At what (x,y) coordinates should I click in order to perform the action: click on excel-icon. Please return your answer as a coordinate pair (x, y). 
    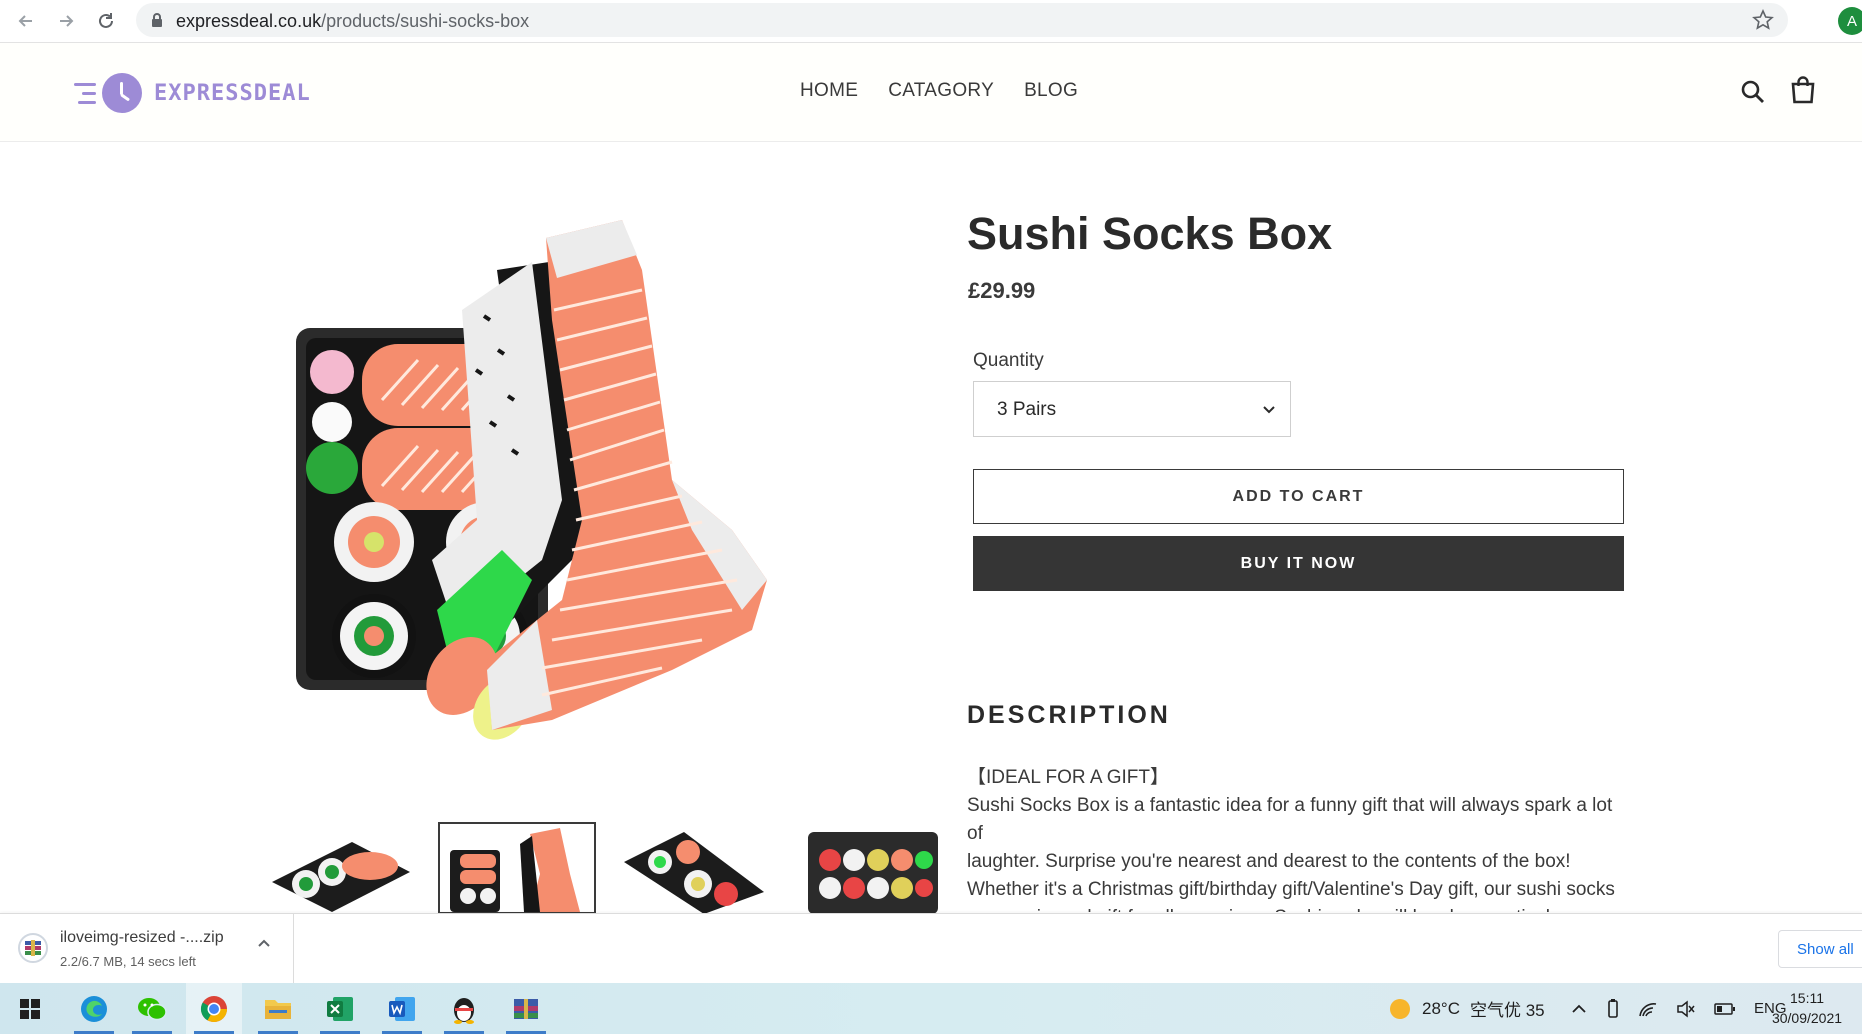
    Looking at the image, I should click on (340, 1008).